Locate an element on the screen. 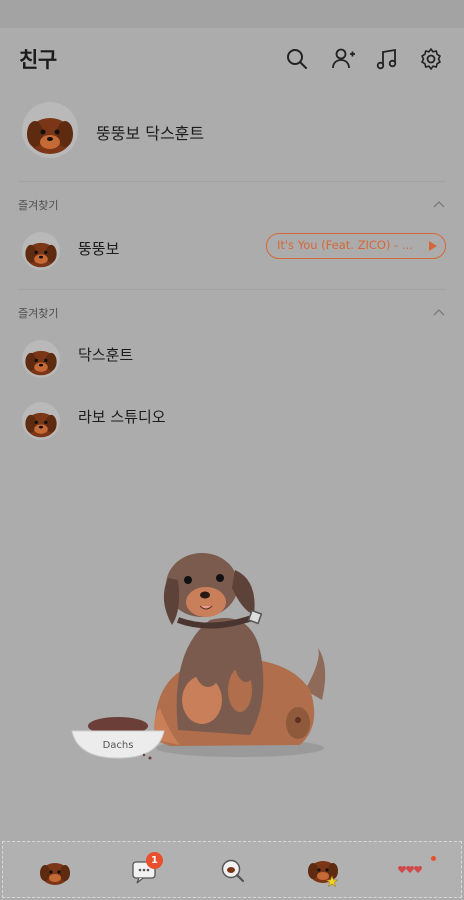 This screenshot has height=900, width=464. page-title: 친구 is located at coordinates (38, 60).